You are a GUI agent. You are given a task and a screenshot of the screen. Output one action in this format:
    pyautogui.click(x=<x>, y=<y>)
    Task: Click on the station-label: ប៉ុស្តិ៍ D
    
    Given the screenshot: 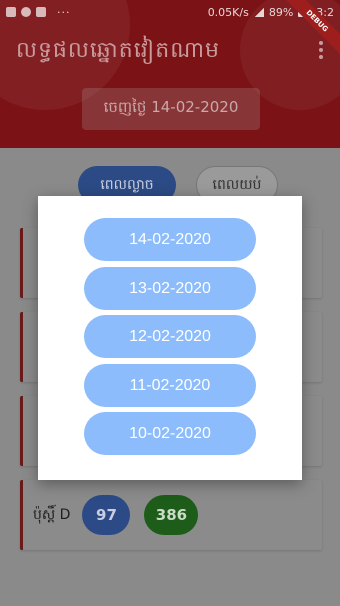 What is the action you would take?
    pyautogui.click(x=52, y=514)
    